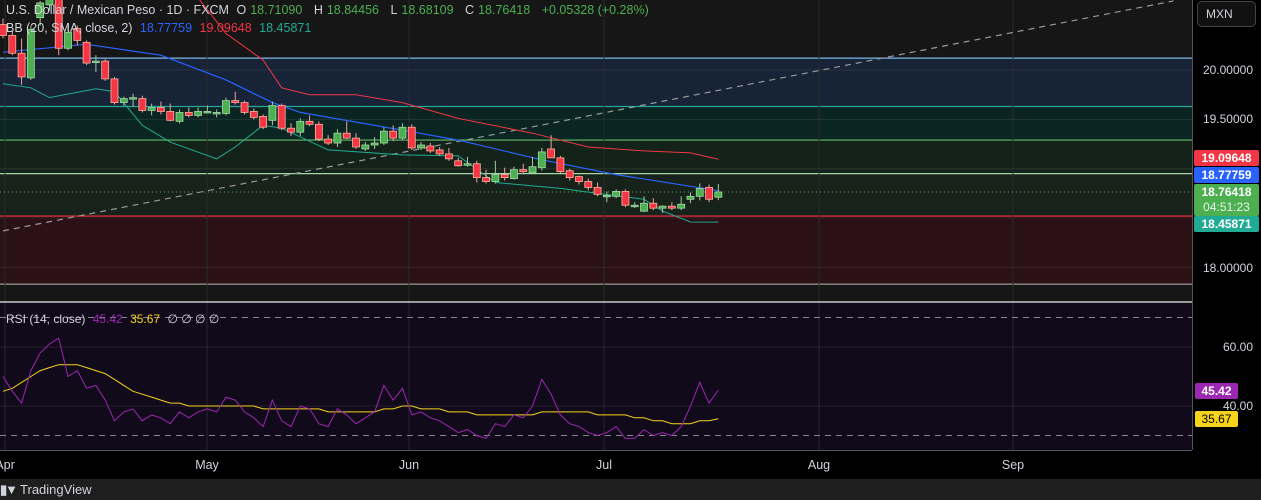 The height and width of the screenshot is (500, 1261). I want to click on bb-lower-price-label: 18.45871, so click(1226, 224).